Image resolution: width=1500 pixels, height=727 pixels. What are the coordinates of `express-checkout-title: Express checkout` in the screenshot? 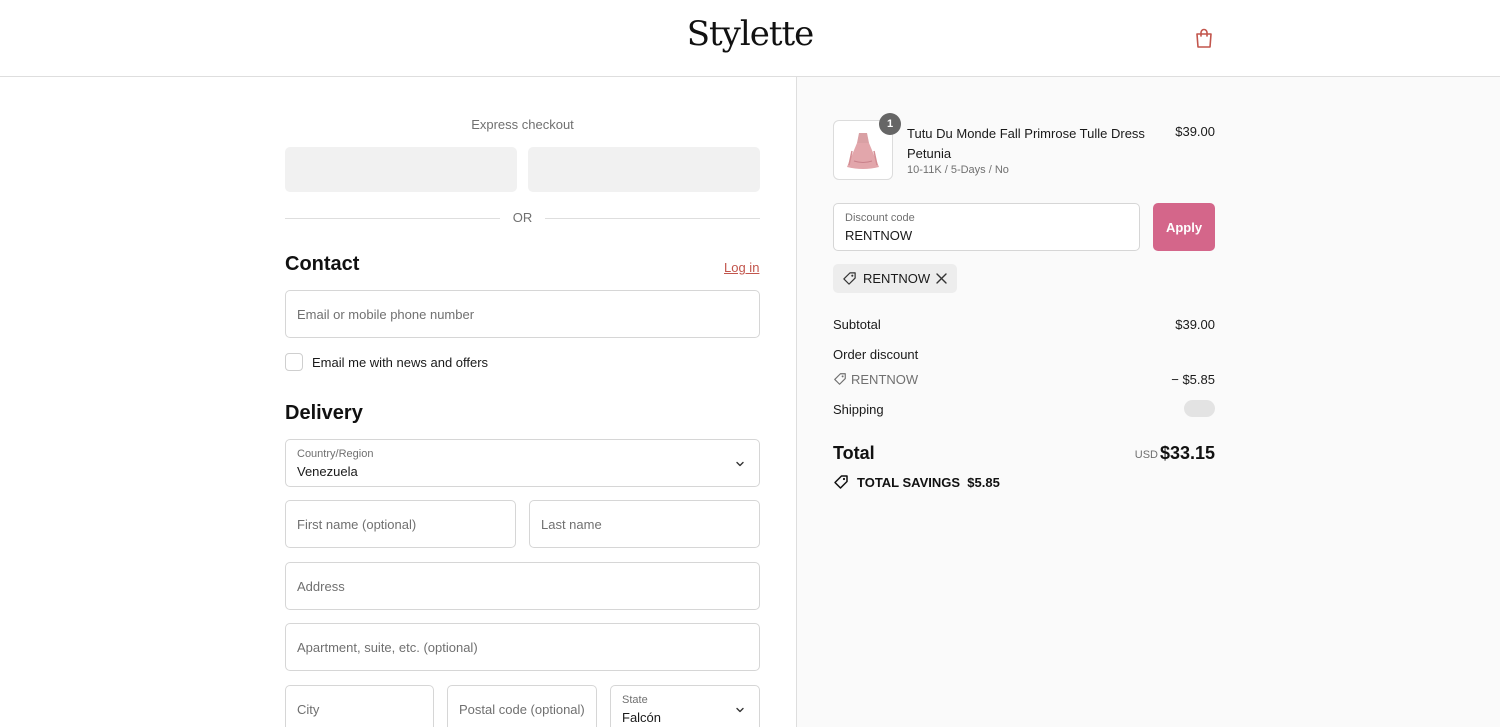 It's located at (522, 124).